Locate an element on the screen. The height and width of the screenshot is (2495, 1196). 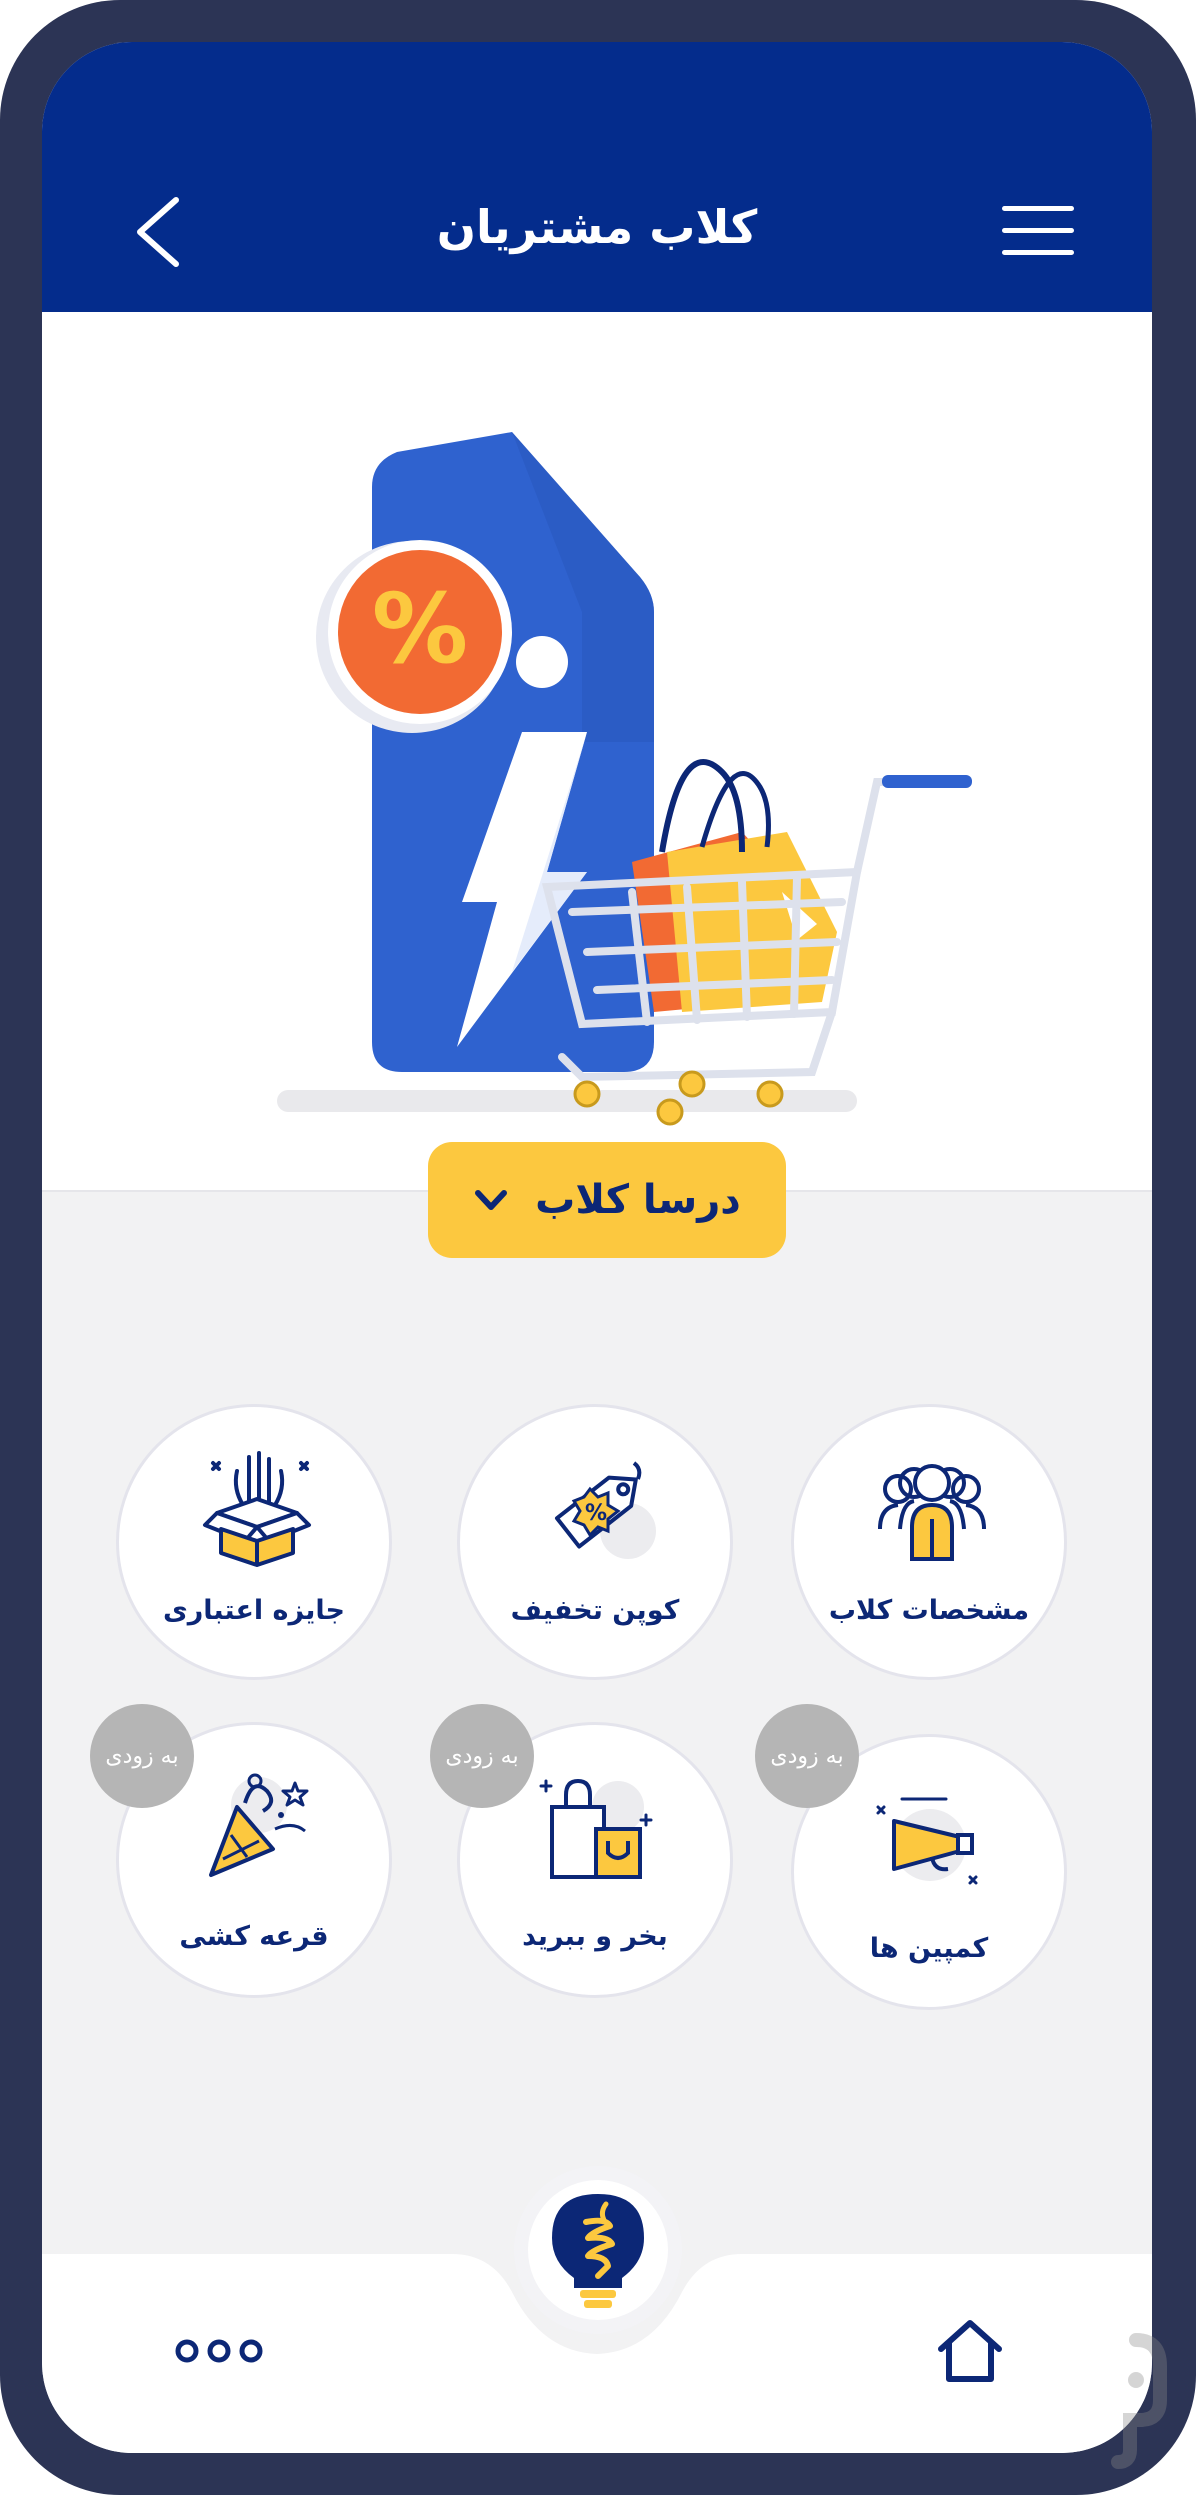
gift-box-icon is located at coordinates (257, 1509).